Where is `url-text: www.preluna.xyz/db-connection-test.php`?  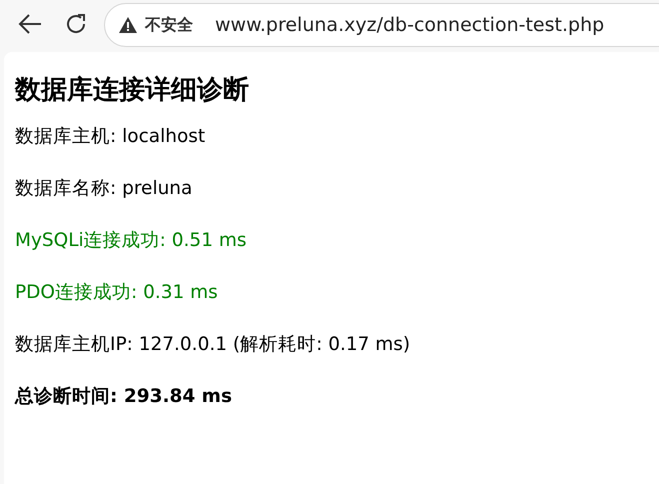 url-text: www.preluna.xyz/db-connection-test.php is located at coordinates (409, 25).